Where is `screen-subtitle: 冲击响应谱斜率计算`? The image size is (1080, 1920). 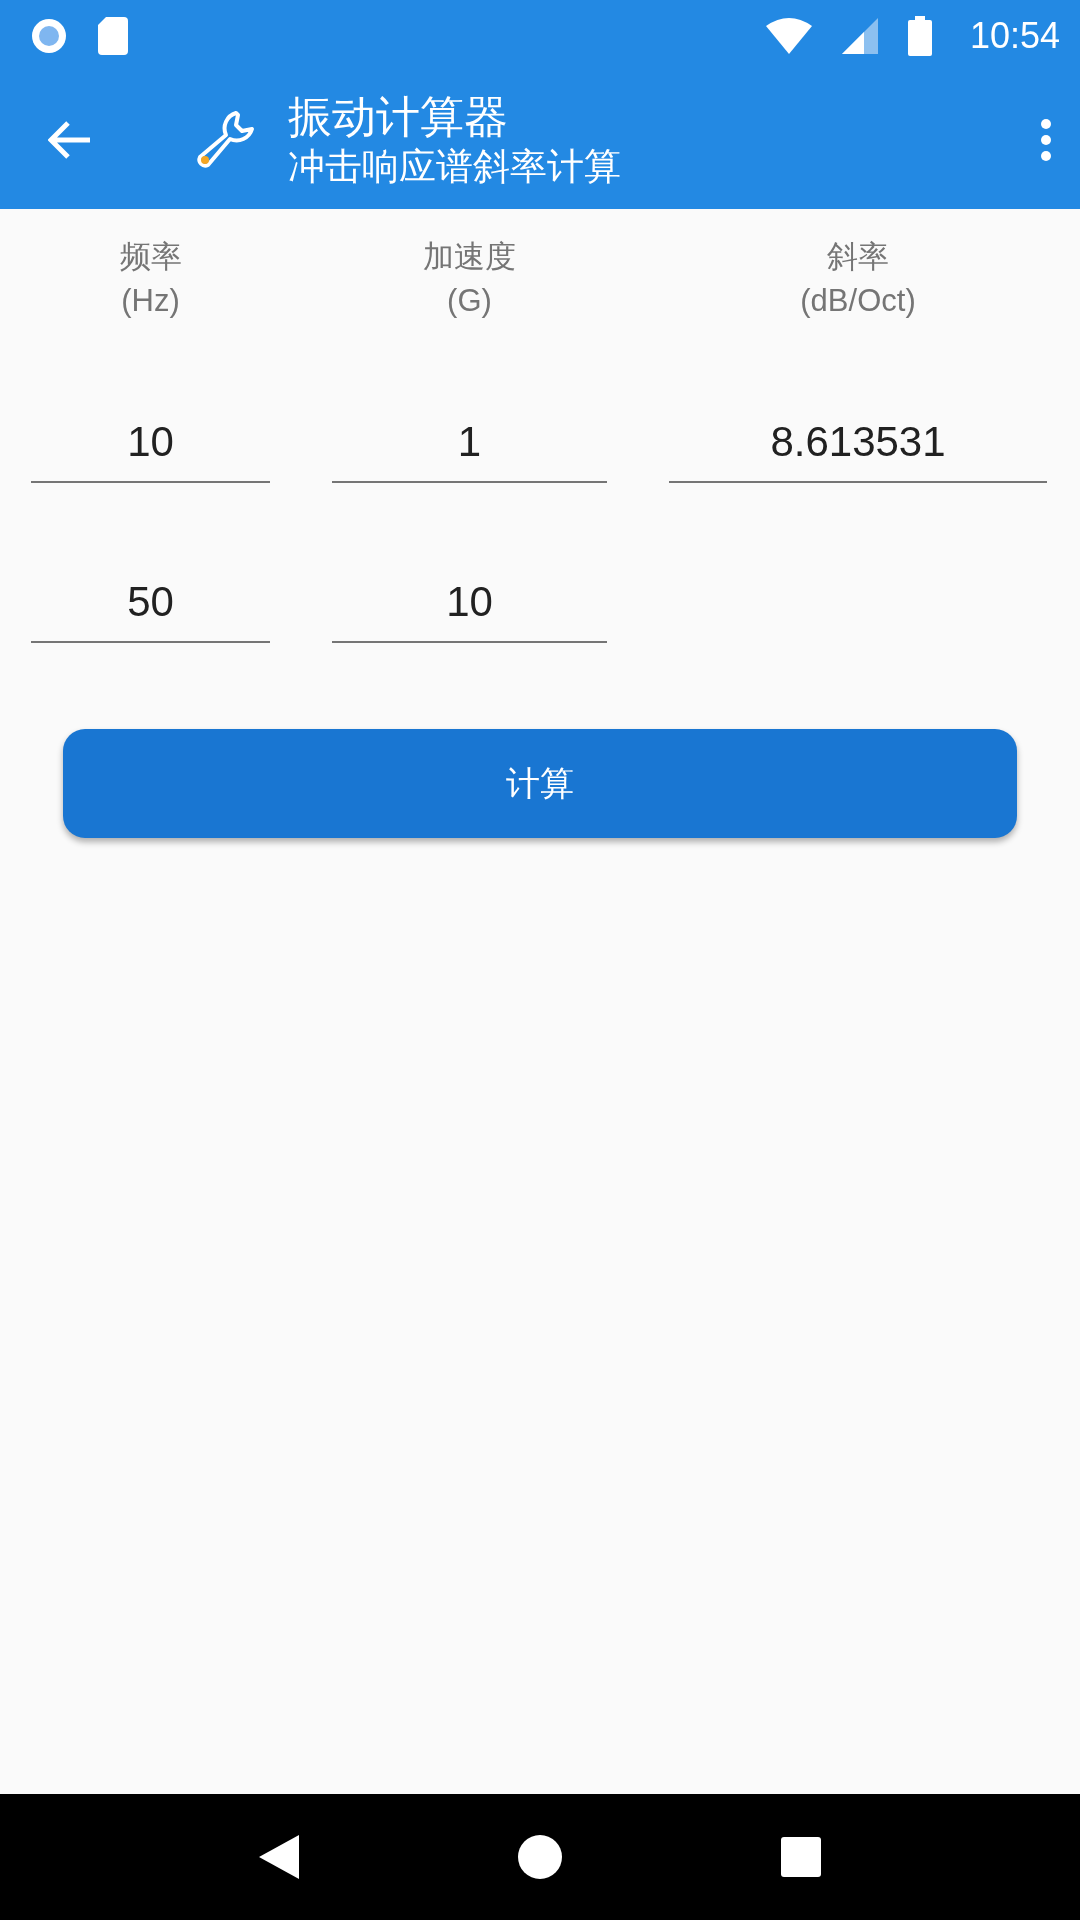 screen-subtitle: 冲击响应谱斜率计算 is located at coordinates (455, 167).